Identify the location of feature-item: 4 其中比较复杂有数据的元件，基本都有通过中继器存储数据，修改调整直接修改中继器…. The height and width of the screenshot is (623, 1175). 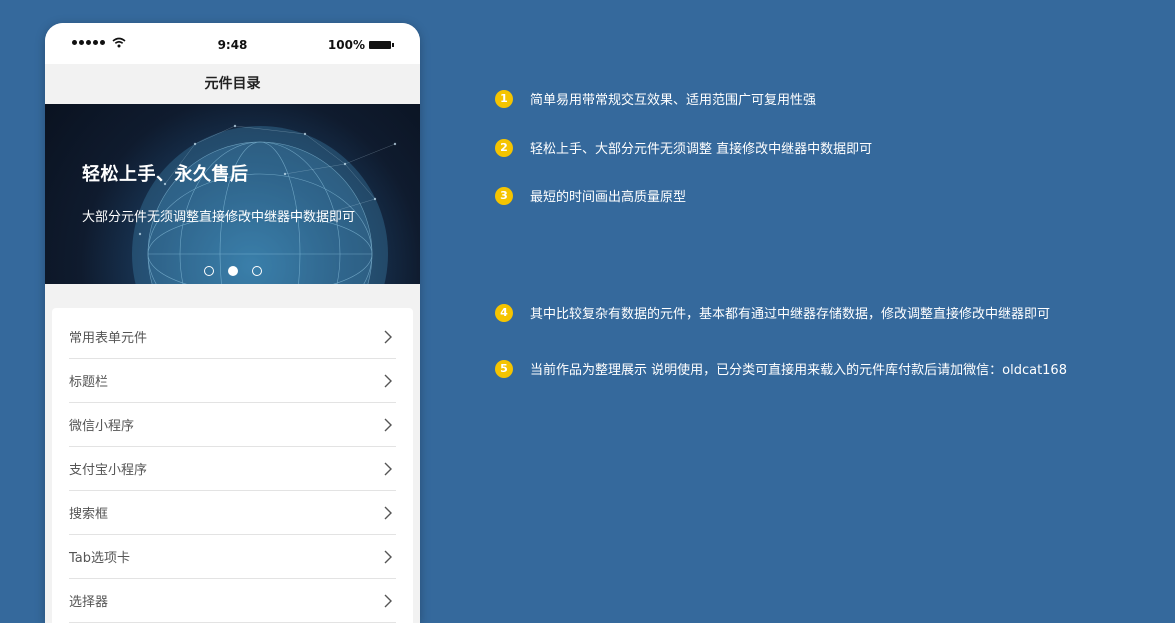
(772, 312).